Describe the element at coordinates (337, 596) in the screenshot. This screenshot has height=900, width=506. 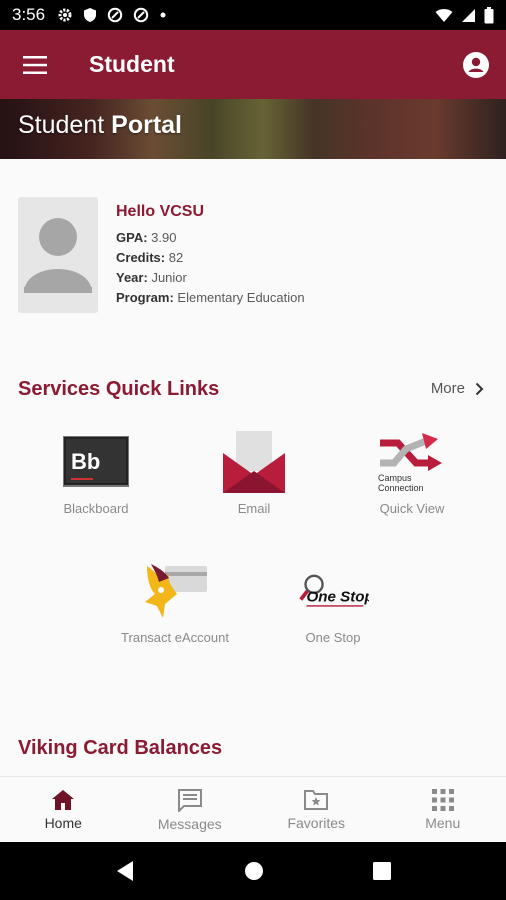
I see `one-stop-icon-text: One Stop` at that location.